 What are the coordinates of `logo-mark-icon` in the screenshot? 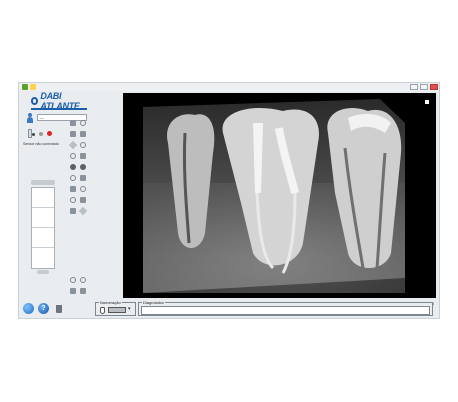 It's located at (35, 101).